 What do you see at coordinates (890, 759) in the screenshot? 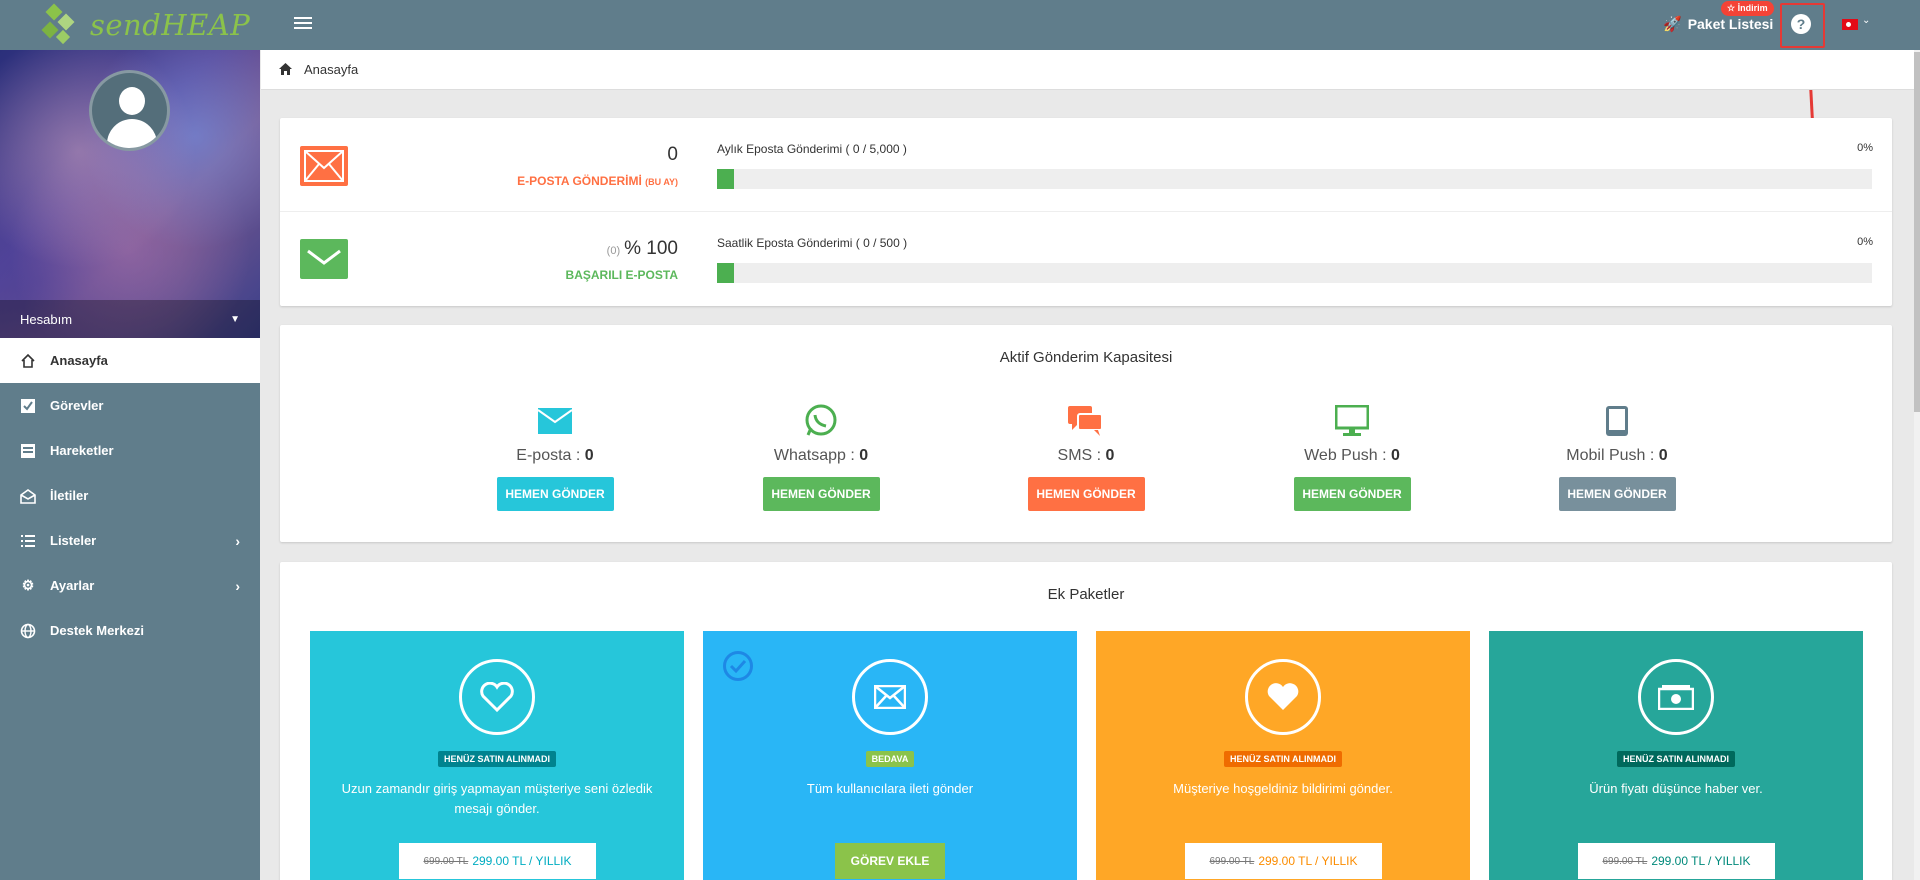
I see `status-badge: BEDAVA` at bounding box center [890, 759].